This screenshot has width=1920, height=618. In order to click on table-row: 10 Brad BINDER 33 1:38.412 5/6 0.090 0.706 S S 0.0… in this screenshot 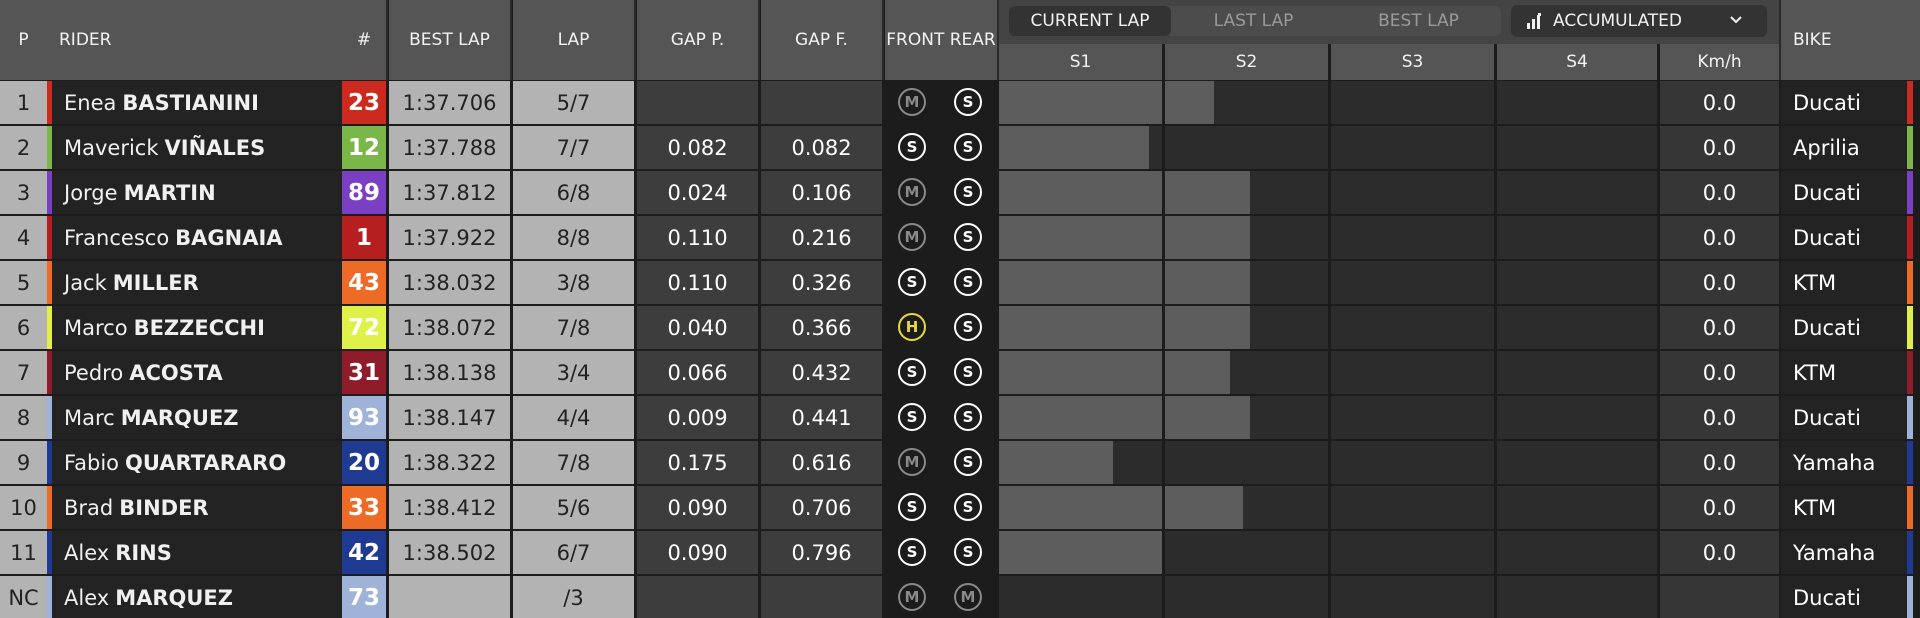, I will do `click(960, 508)`.